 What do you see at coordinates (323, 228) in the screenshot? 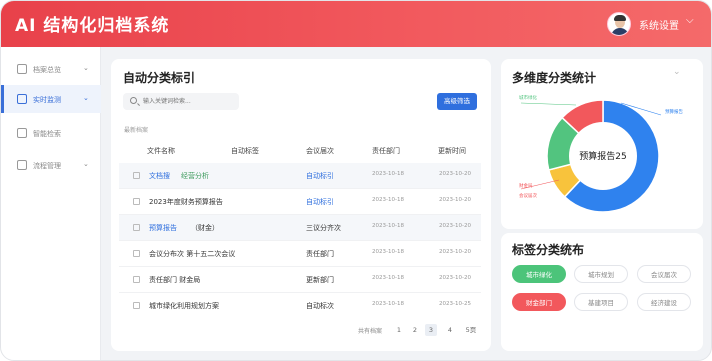
I see `session-cell: 三议分齐次` at bounding box center [323, 228].